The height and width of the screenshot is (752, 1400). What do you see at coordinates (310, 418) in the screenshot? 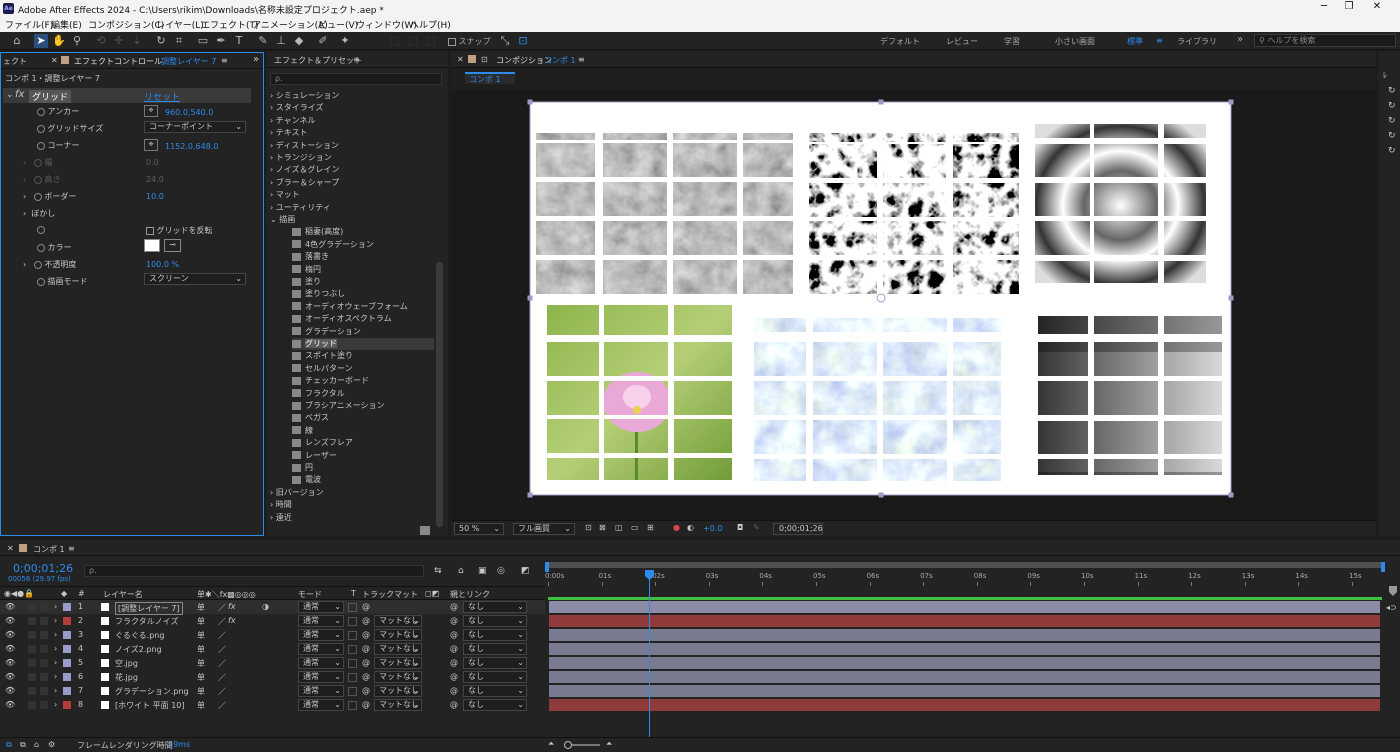
I see `effect-item: ベガス` at bounding box center [310, 418].